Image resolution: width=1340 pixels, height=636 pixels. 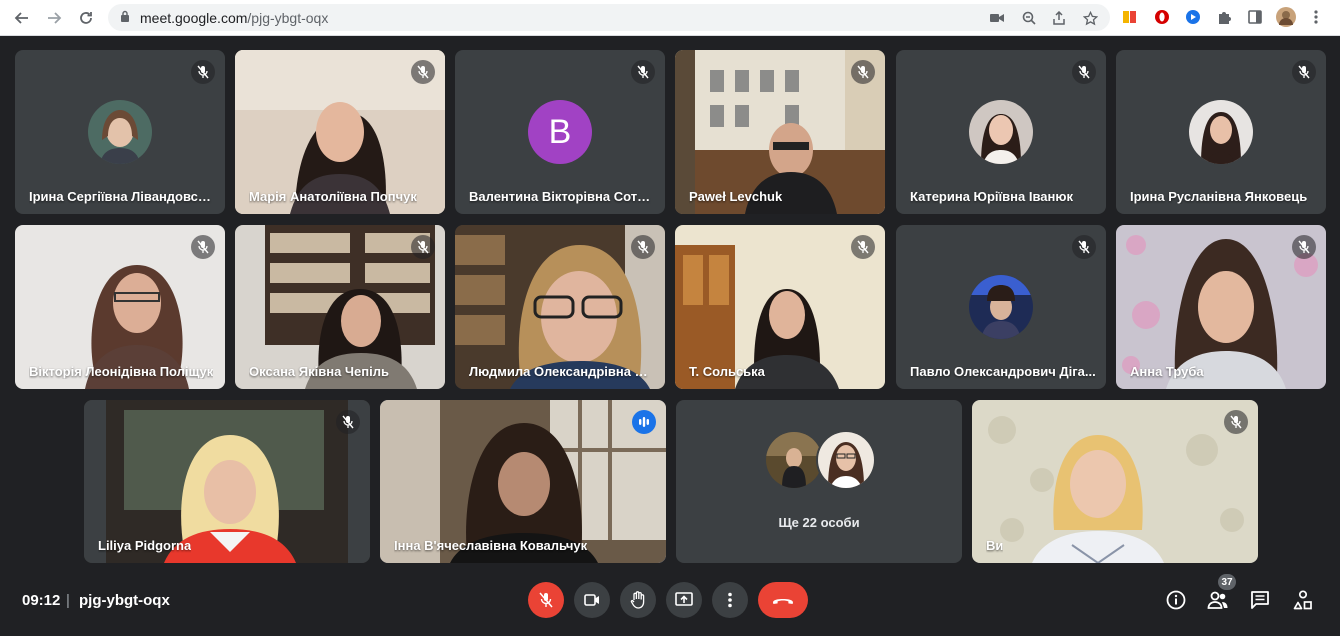 I want to click on participant-tile-active-speaker: Інна В'ячеславівна Ковальчук, so click(x=523, y=481).